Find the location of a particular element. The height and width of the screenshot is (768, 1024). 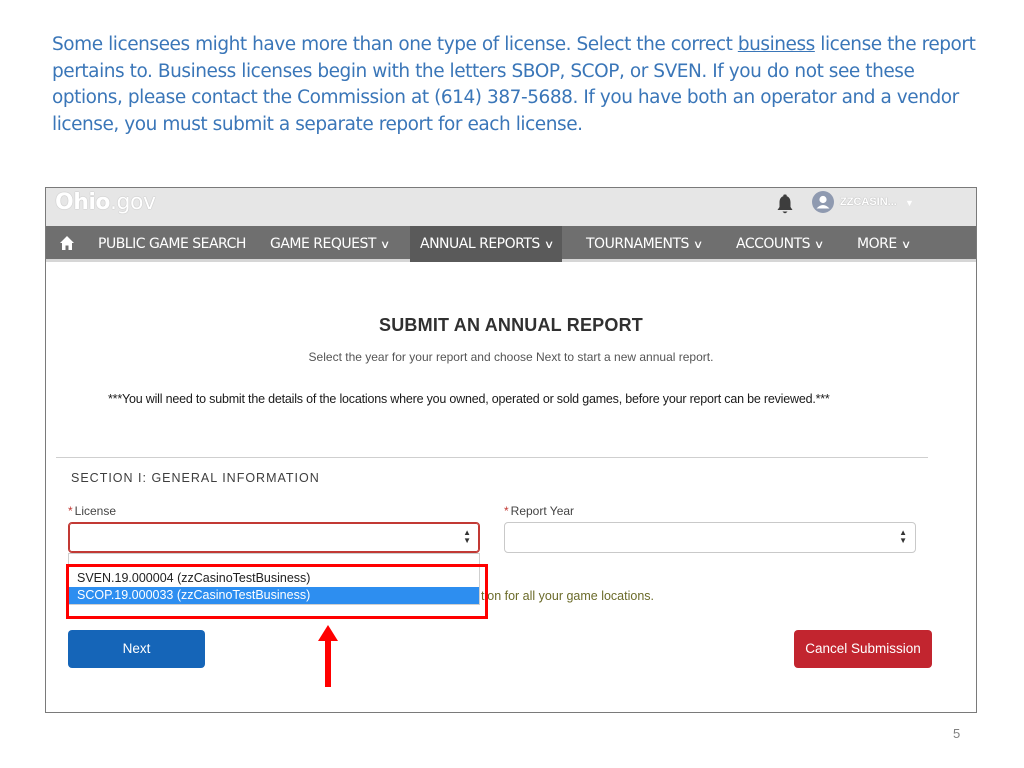

slide-page-number: 5 is located at coordinates (957, 733).